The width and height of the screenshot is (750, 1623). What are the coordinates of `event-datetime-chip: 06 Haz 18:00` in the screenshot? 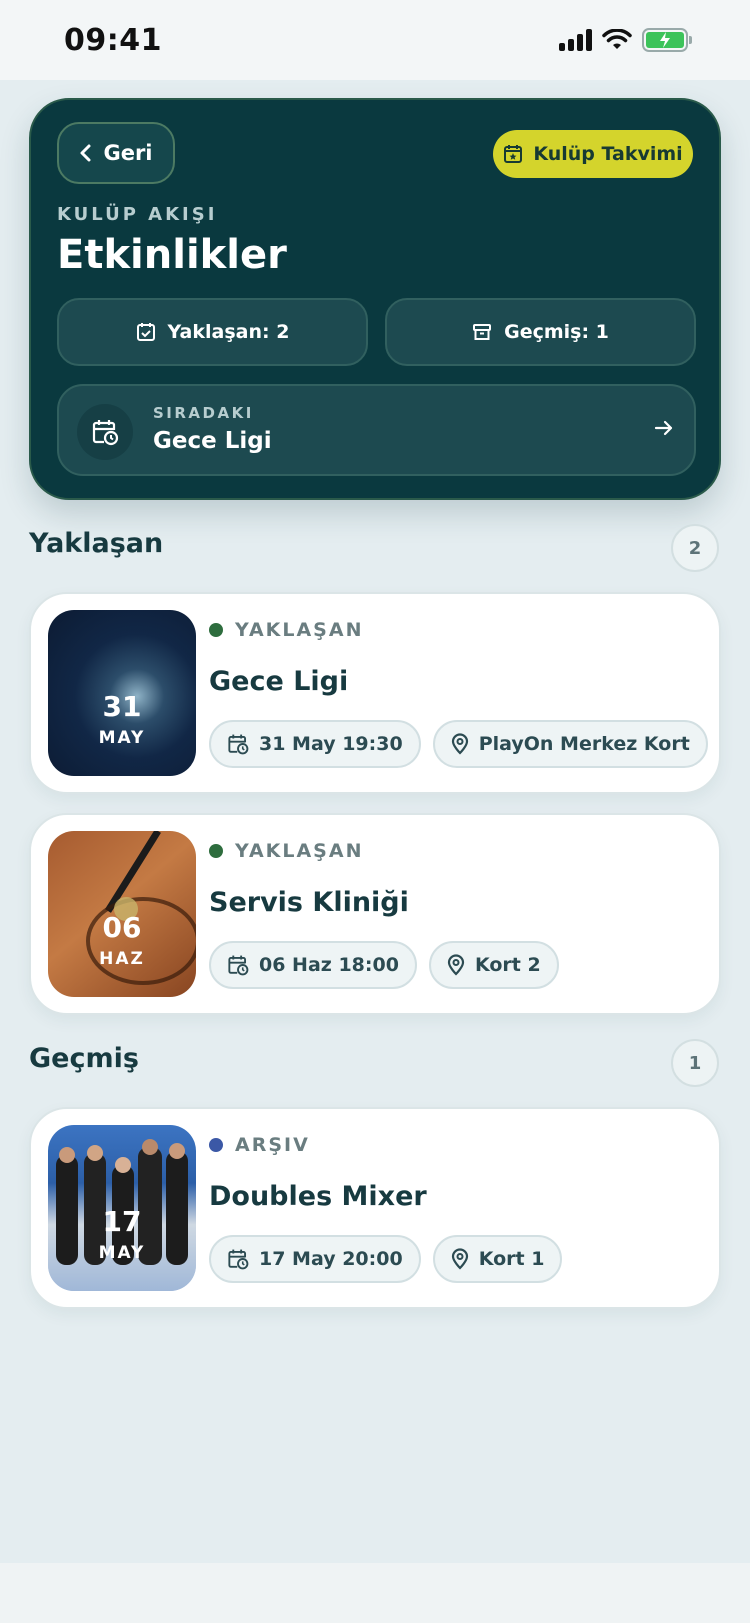 It's located at (313, 965).